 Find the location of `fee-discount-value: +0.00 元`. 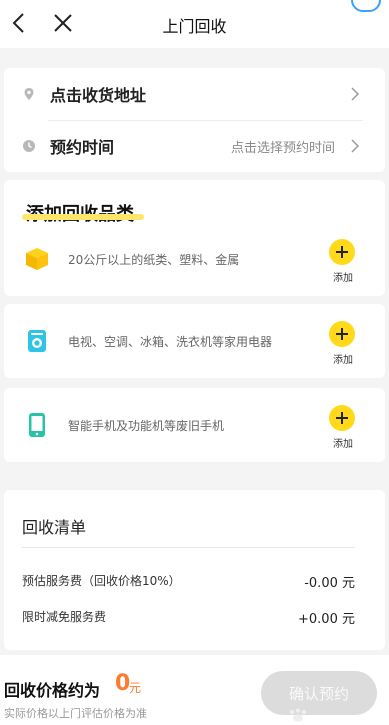

fee-discount-value: +0.00 元 is located at coordinates (326, 619).